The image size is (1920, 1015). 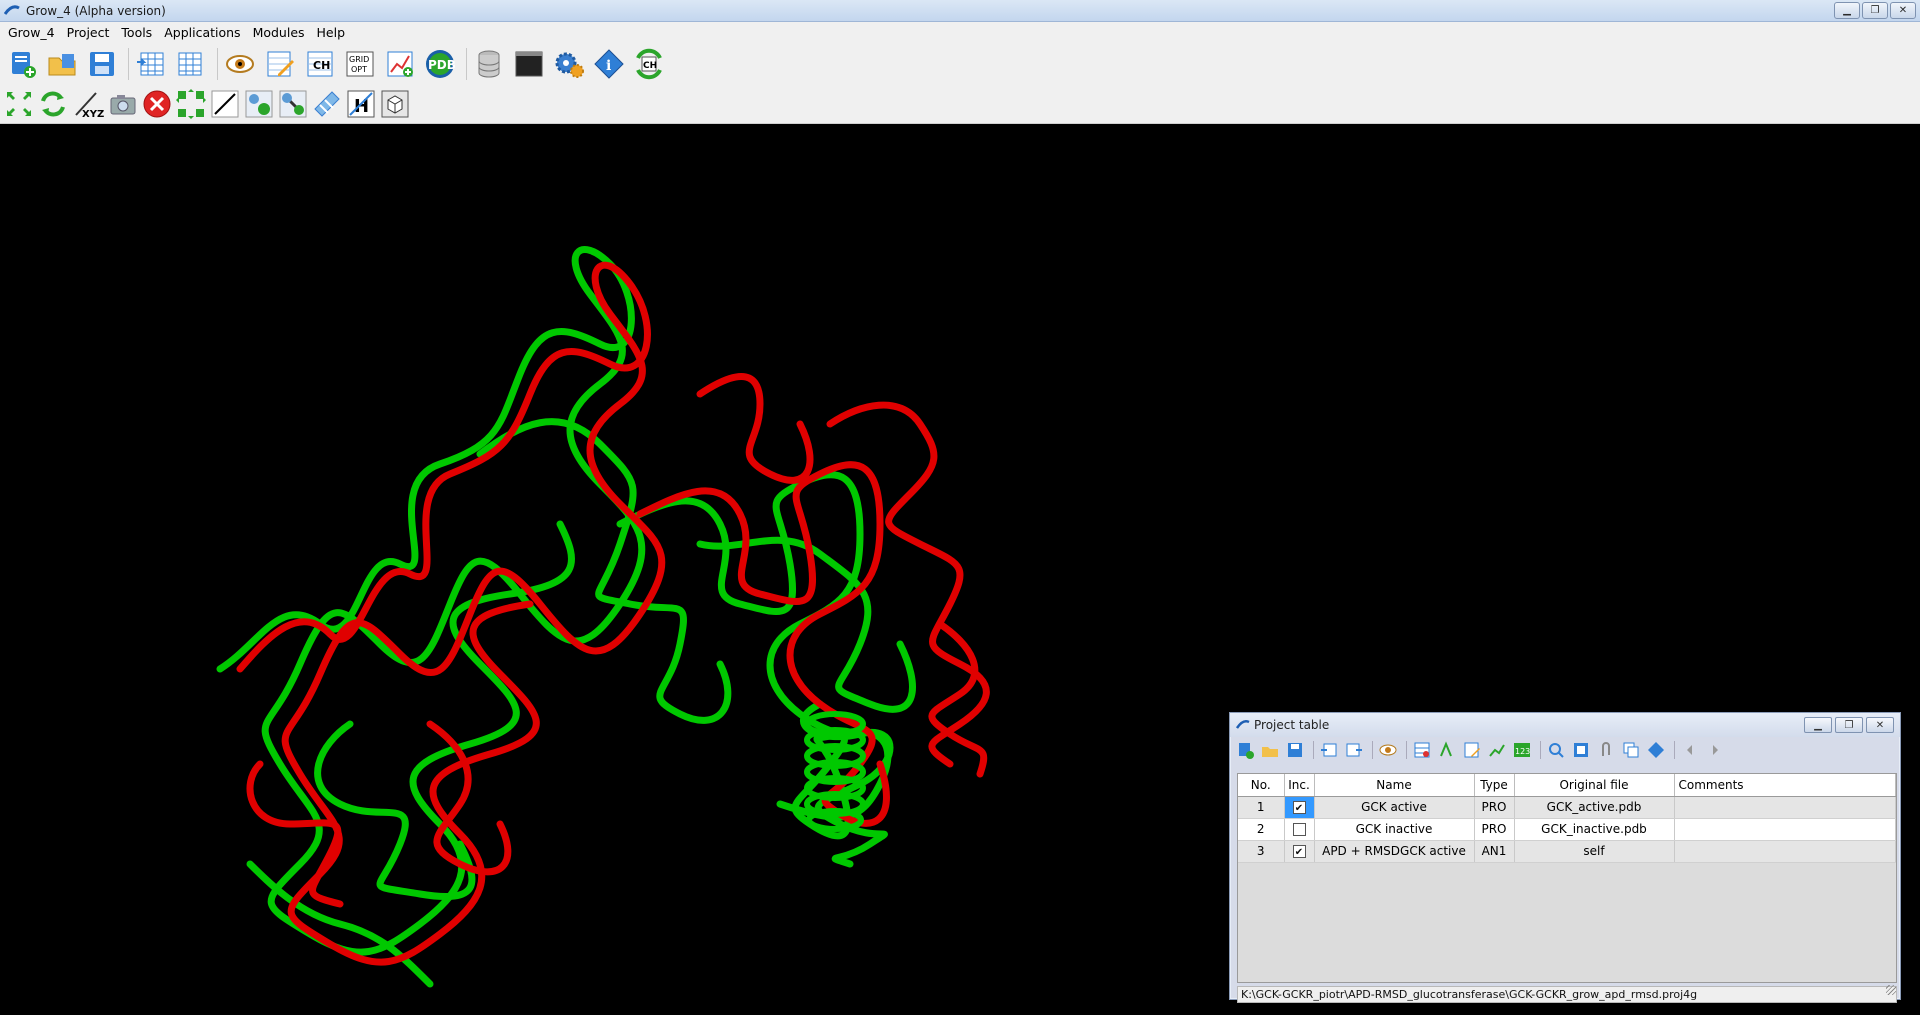 I want to click on add-graph-button, so click(x=400, y=64).